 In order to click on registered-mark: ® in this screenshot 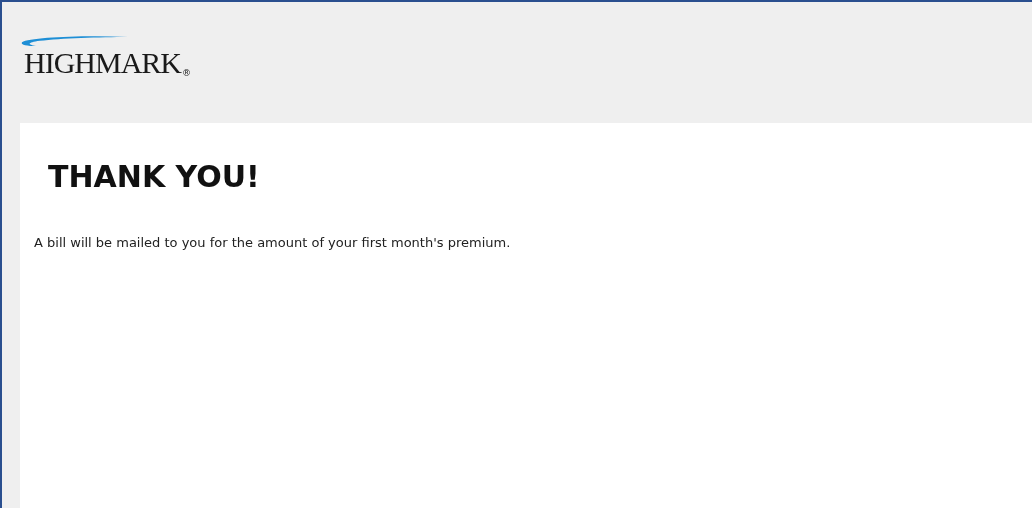, I will do `click(186, 73)`.